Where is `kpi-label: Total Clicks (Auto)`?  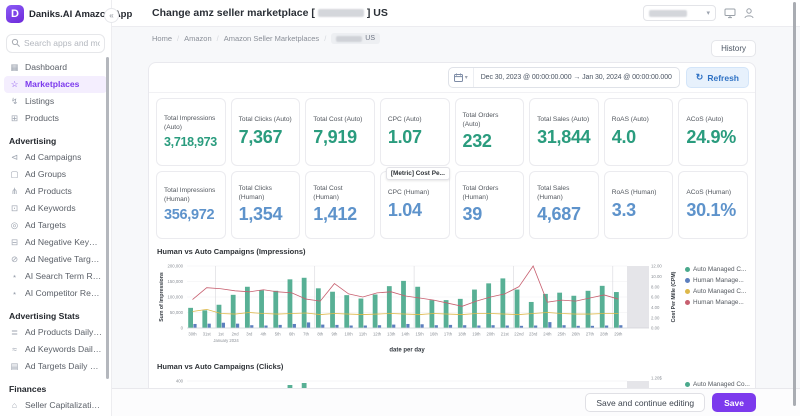
kpi-label: Total Clicks (Auto) is located at coordinates (265, 120).